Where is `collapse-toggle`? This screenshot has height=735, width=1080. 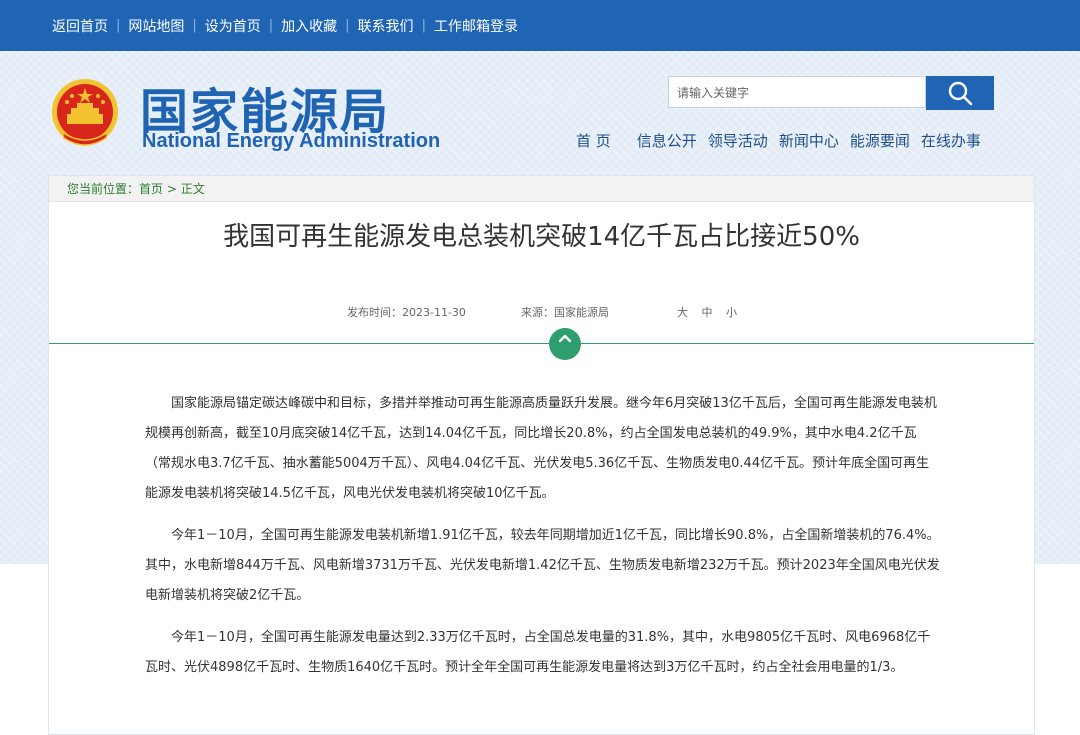
collapse-toggle is located at coordinates (565, 344).